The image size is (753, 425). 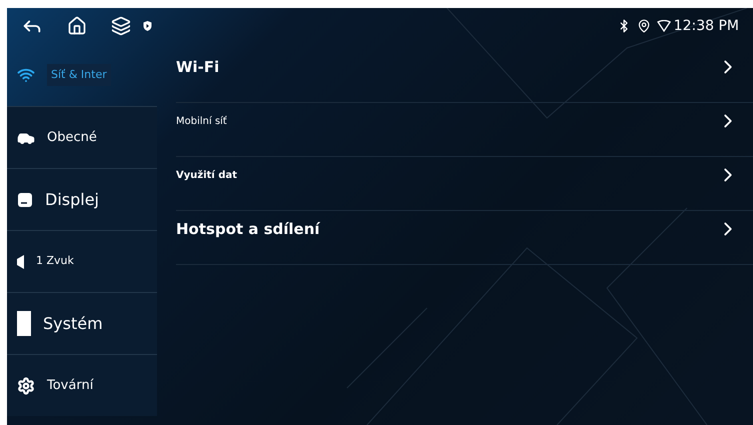 I want to click on sidebar-item: Systém, so click(x=82, y=323).